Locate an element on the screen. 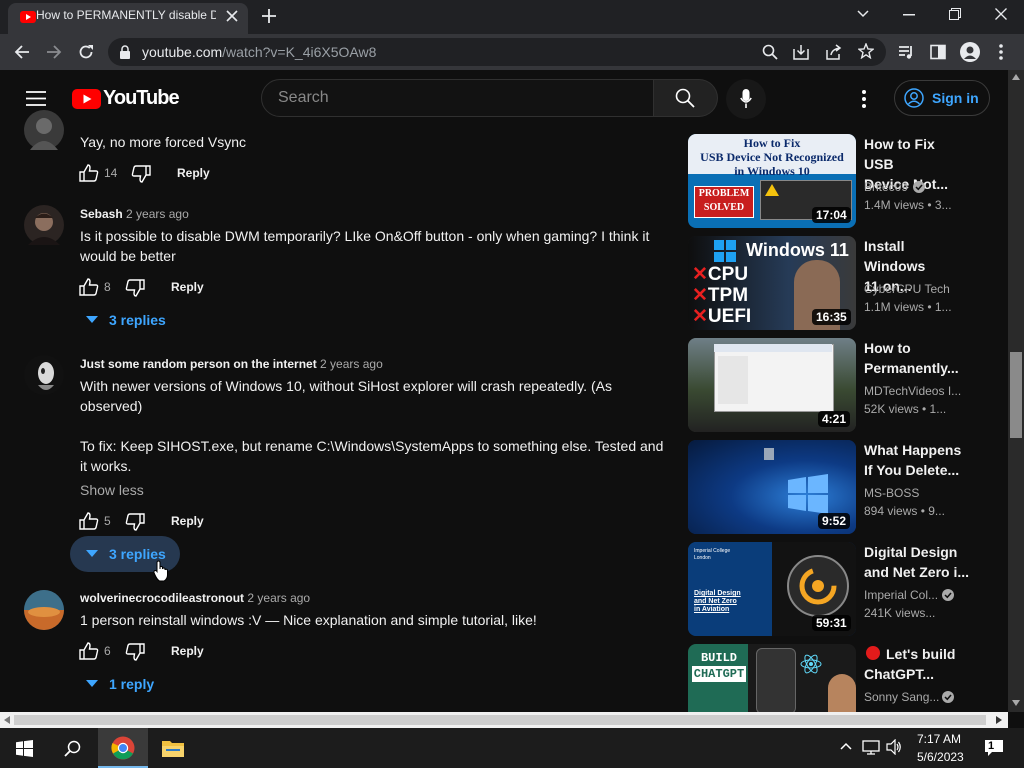 This screenshot has width=1024, height=768. media-controls-icon is located at coordinates (906, 52).